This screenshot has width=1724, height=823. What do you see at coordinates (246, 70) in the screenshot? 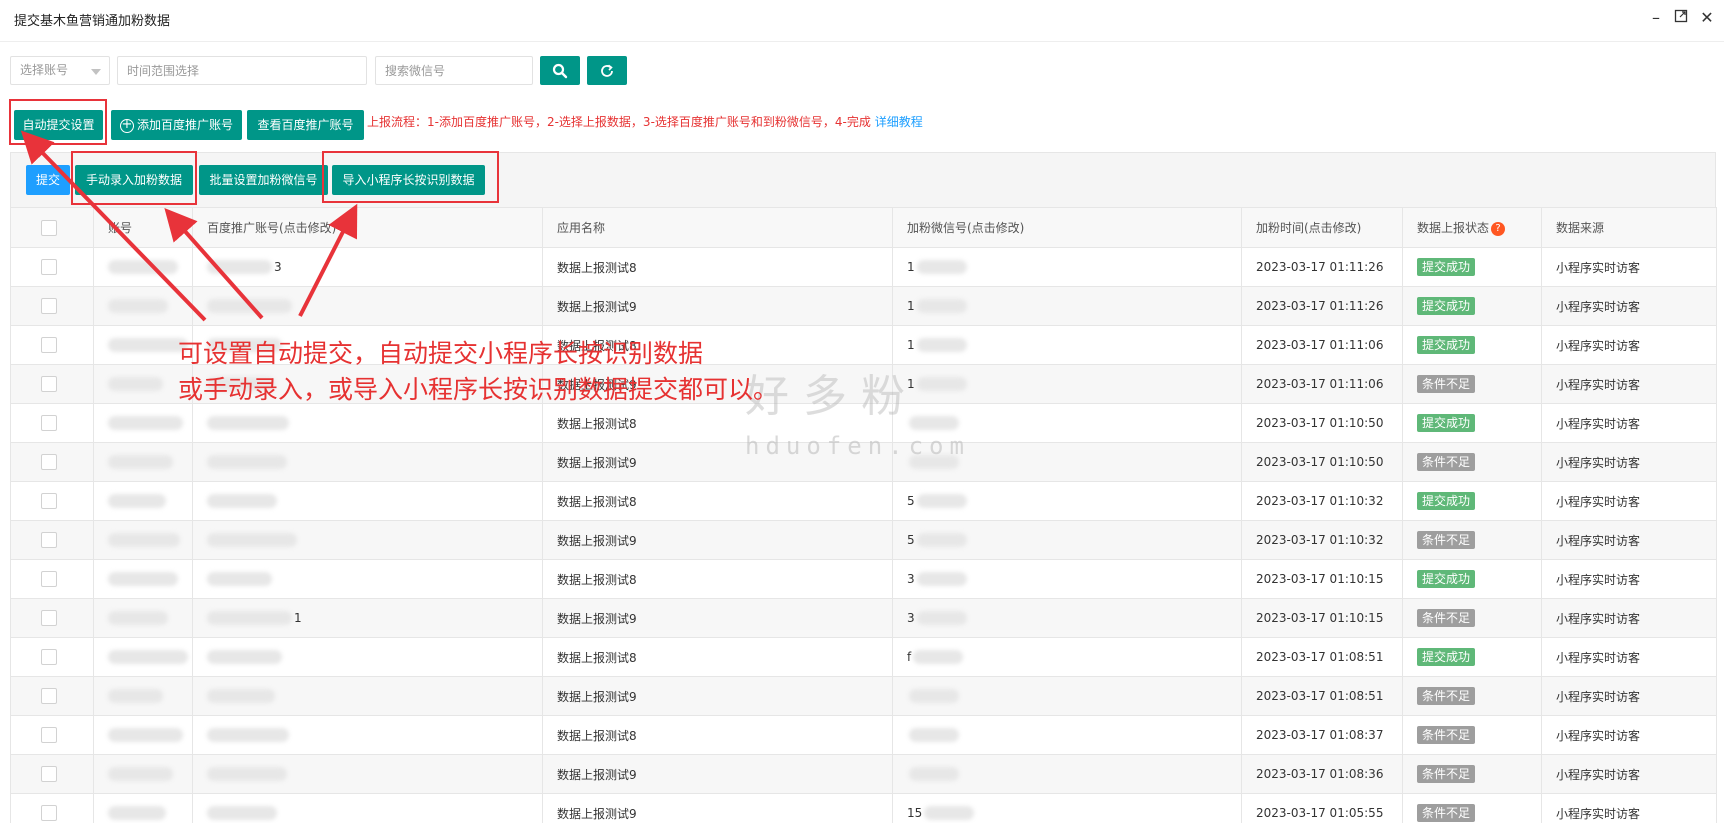
I see `time-range-input` at bounding box center [246, 70].